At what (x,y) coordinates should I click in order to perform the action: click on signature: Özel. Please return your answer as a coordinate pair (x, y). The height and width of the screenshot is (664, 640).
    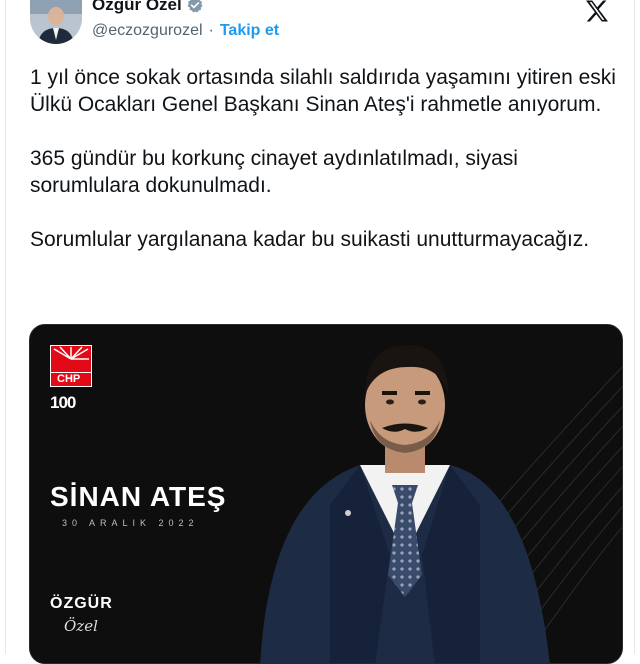
    Looking at the image, I should click on (81, 626).